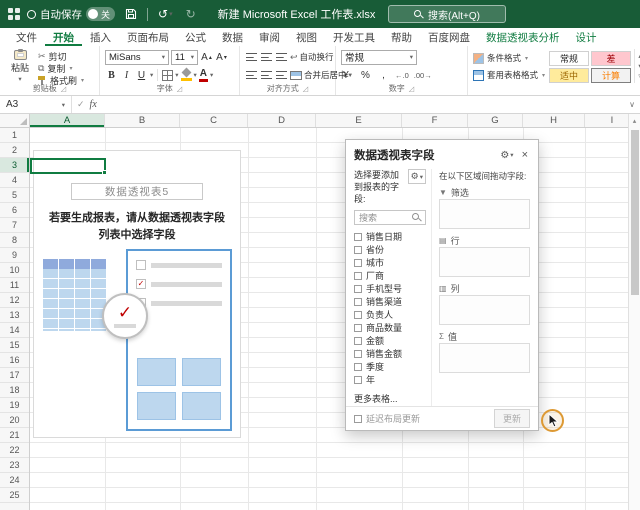 The width and height of the screenshot is (640, 510). Describe the element at coordinates (634, 312) in the screenshot. I see `vertical-scrollbar: ▴` at that location.